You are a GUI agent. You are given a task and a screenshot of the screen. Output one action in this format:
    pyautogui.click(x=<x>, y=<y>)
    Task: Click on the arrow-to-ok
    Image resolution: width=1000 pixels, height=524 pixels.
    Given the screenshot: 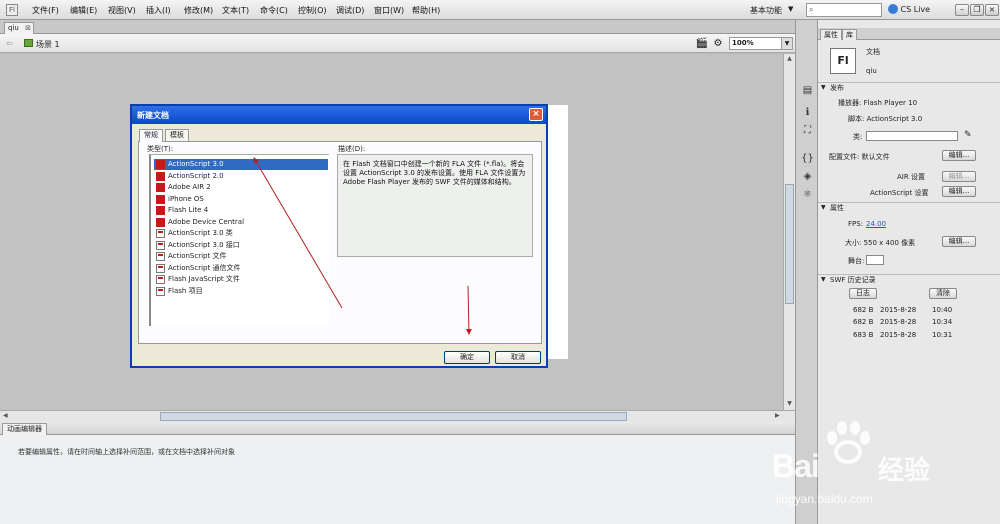 What is the action you would take?
    pyautogui.click(x=468, y=310)
    